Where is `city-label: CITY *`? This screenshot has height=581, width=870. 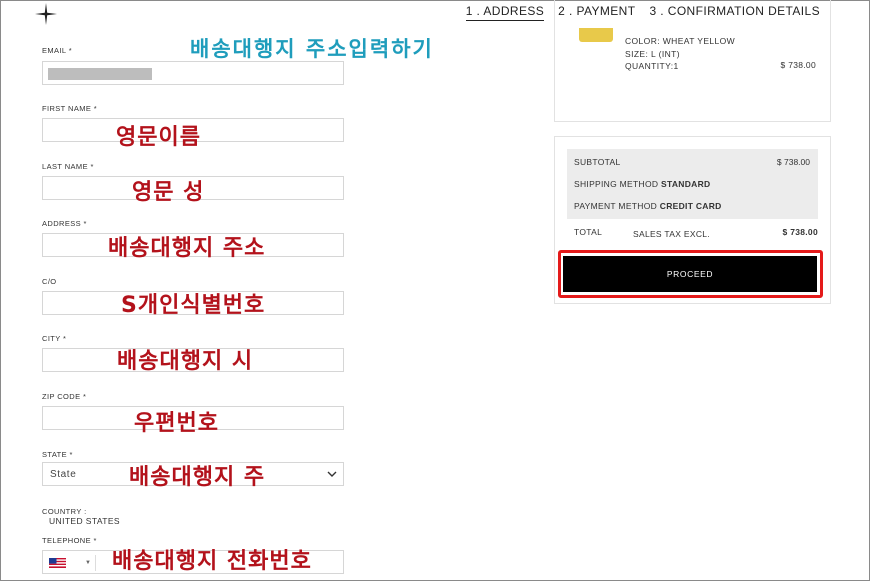 city-label: CITY * is located at coordinates (54, 338).